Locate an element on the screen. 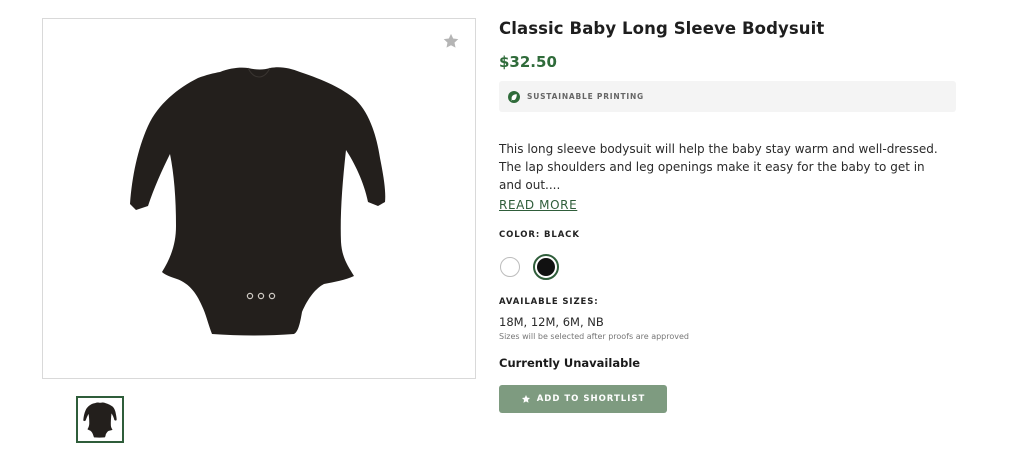  bodysuit-image is located at coordinates (258, 201).